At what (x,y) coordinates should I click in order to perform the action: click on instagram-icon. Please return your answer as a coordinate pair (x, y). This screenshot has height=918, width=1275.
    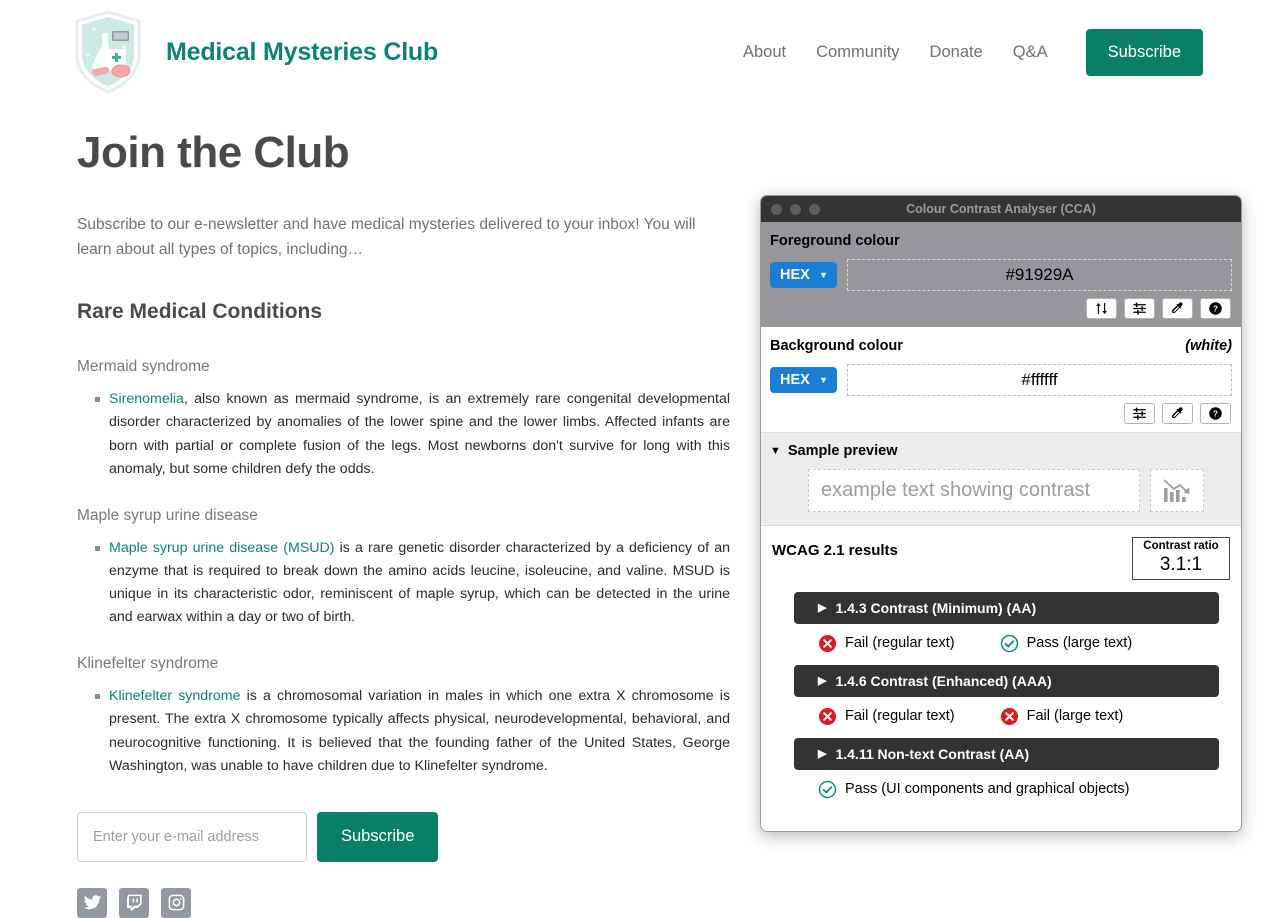
    Looking at the image, I should click on (176, 902).